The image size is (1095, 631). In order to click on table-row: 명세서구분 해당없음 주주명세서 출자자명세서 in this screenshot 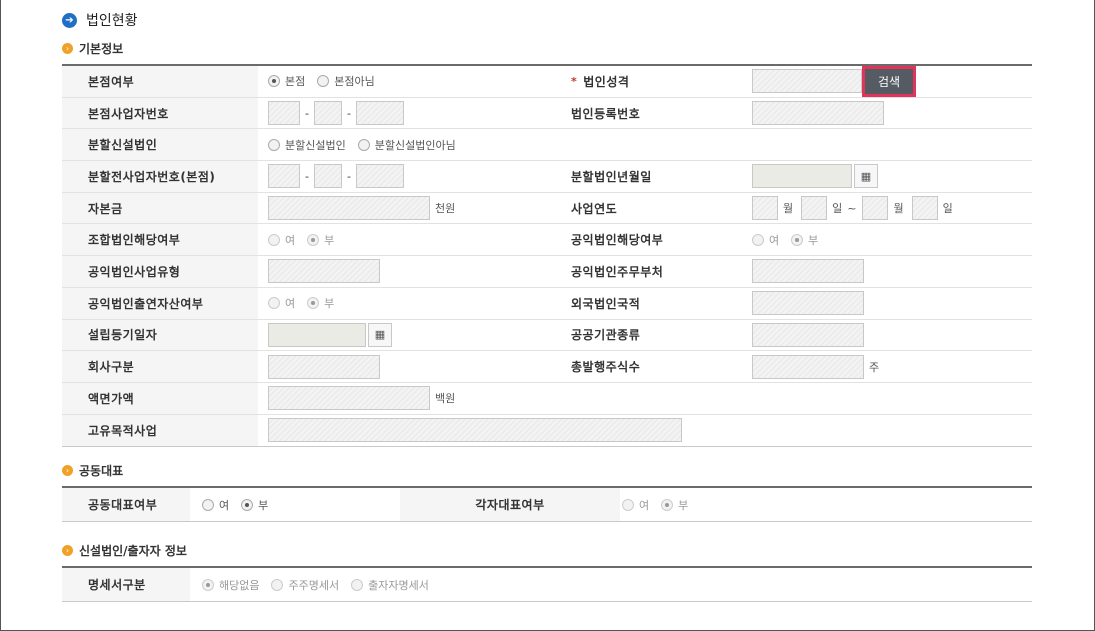, I will do `click(547, 584)`.